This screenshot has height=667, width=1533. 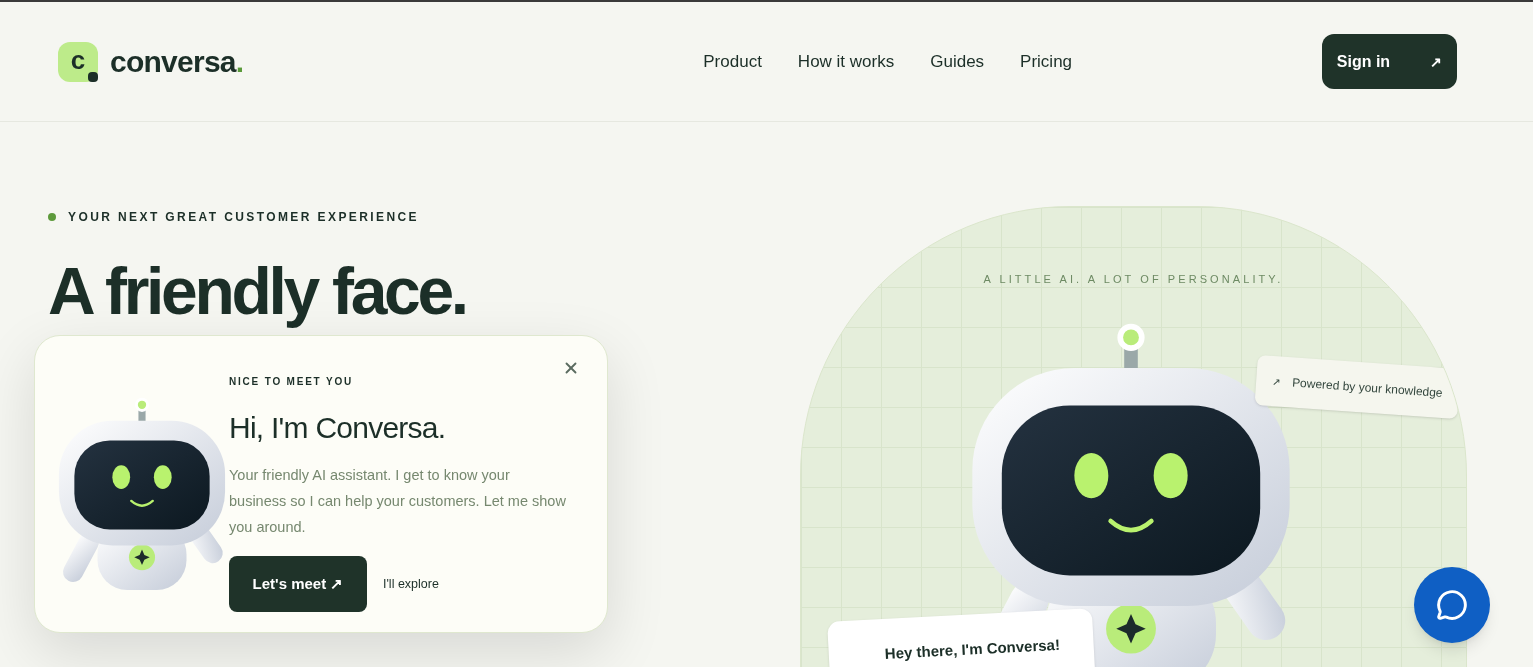 What do you see at coordinates (846, 61) in the screenshot?
I see `nav-link: How it works` at bounding box center [846, 61].